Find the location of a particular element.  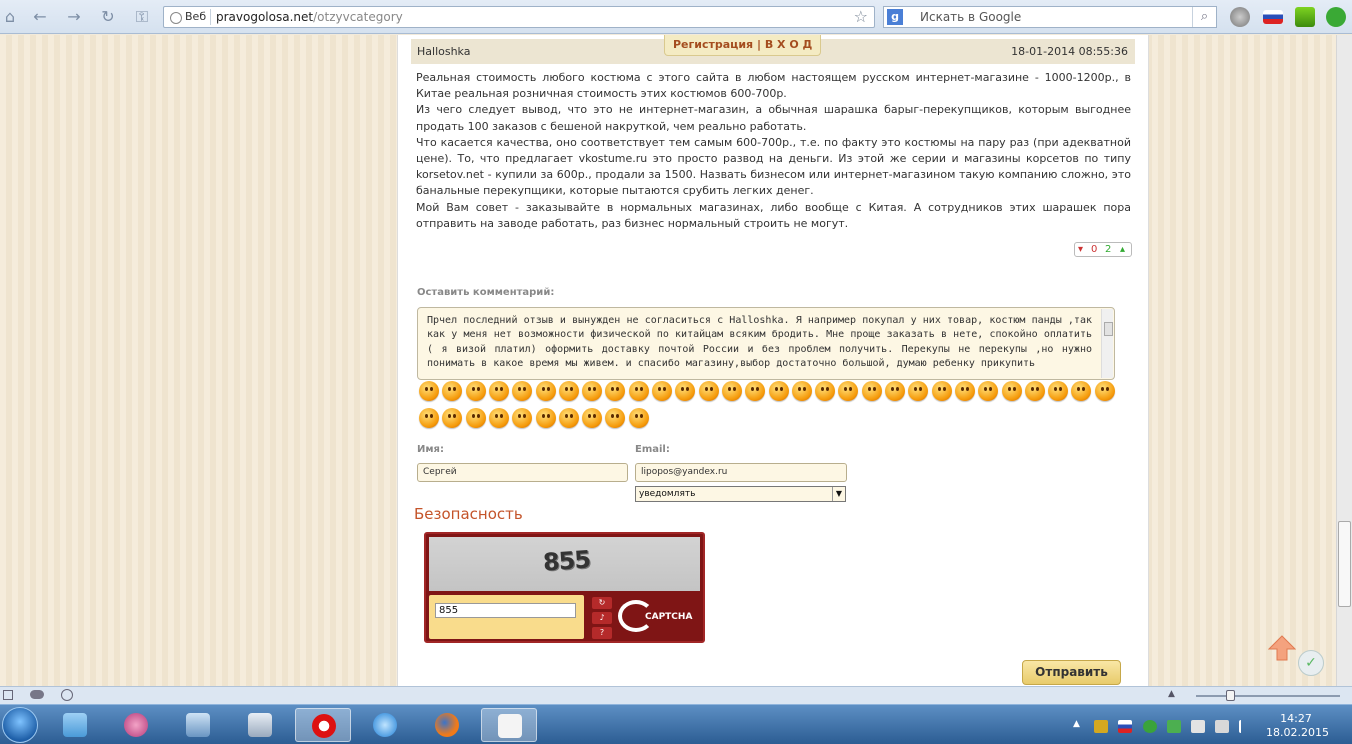

help-captcha-icon: ? is located at coordinates (602, 633).